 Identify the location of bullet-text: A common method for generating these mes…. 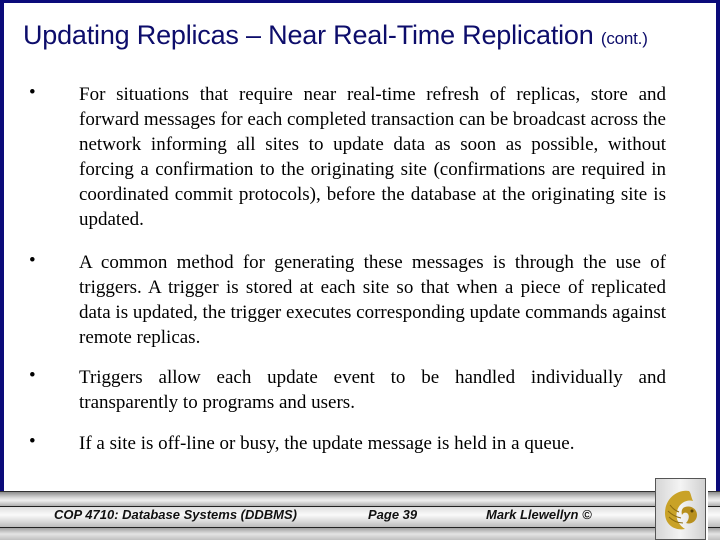
(372, 300).